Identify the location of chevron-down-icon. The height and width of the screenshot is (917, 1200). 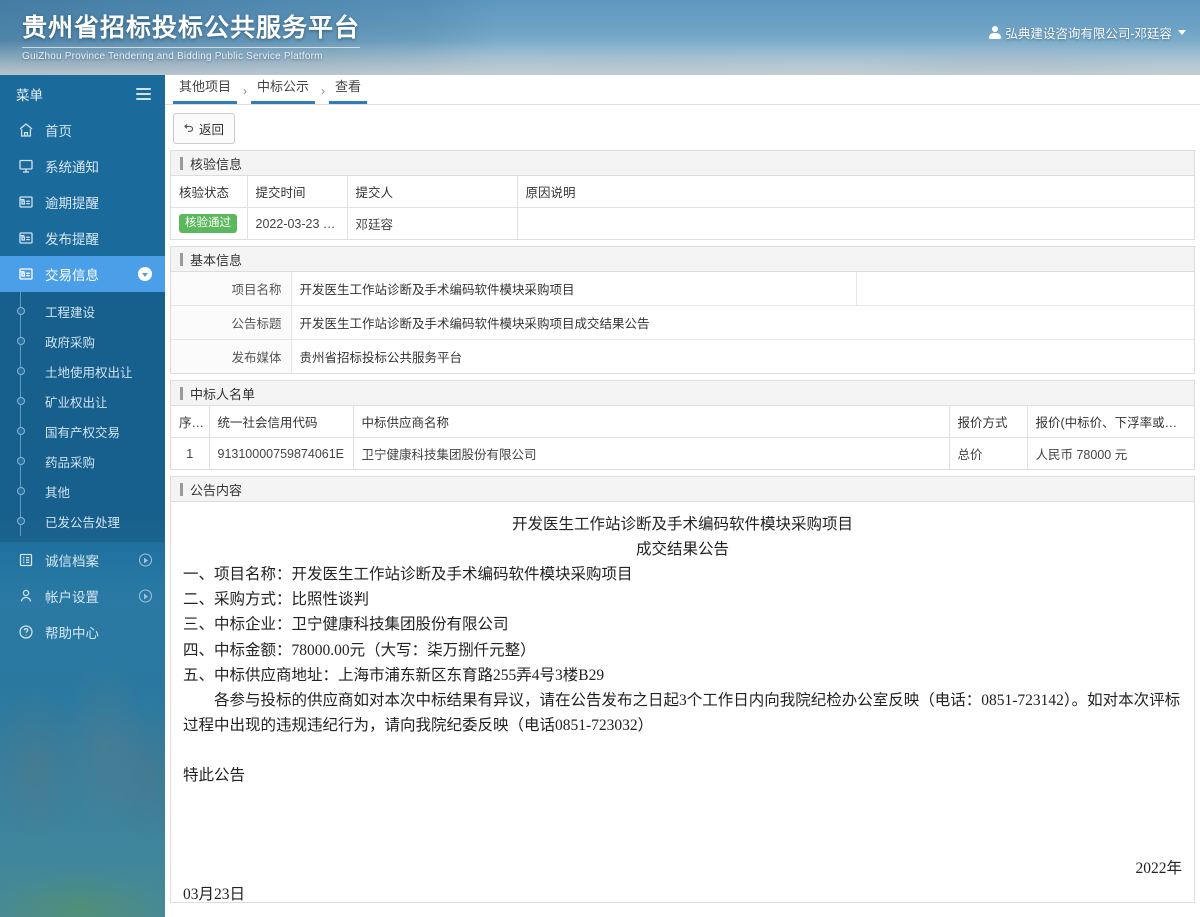
(145, 274).